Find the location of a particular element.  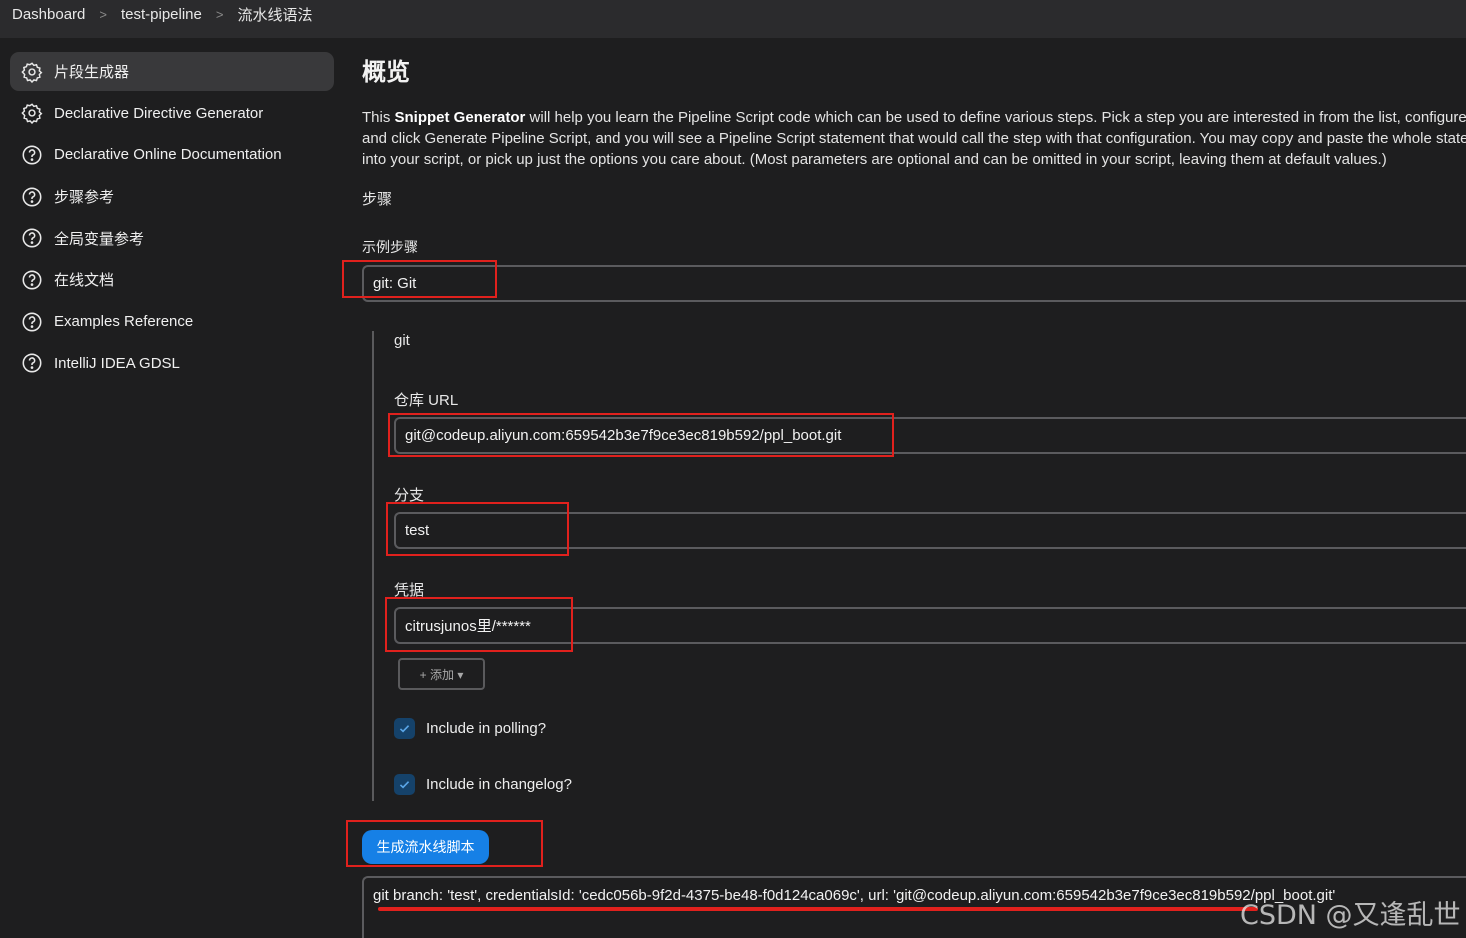

intro-prefix: This is located at coordinates (378, 117).